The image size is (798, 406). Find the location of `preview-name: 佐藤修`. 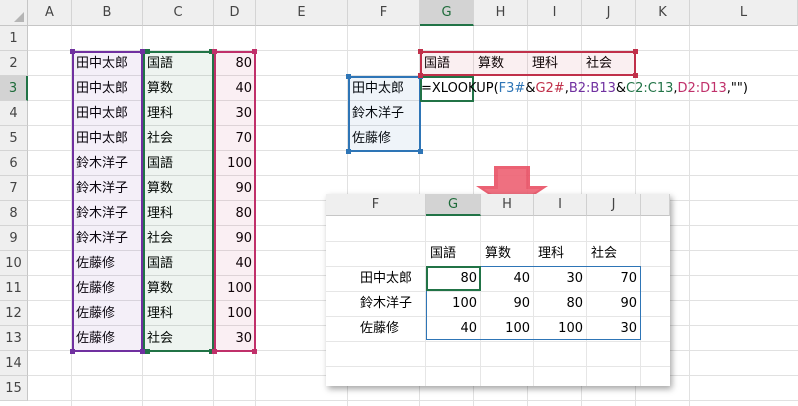

preview-name: 佐藤修 is located at coordinates (380, 328).